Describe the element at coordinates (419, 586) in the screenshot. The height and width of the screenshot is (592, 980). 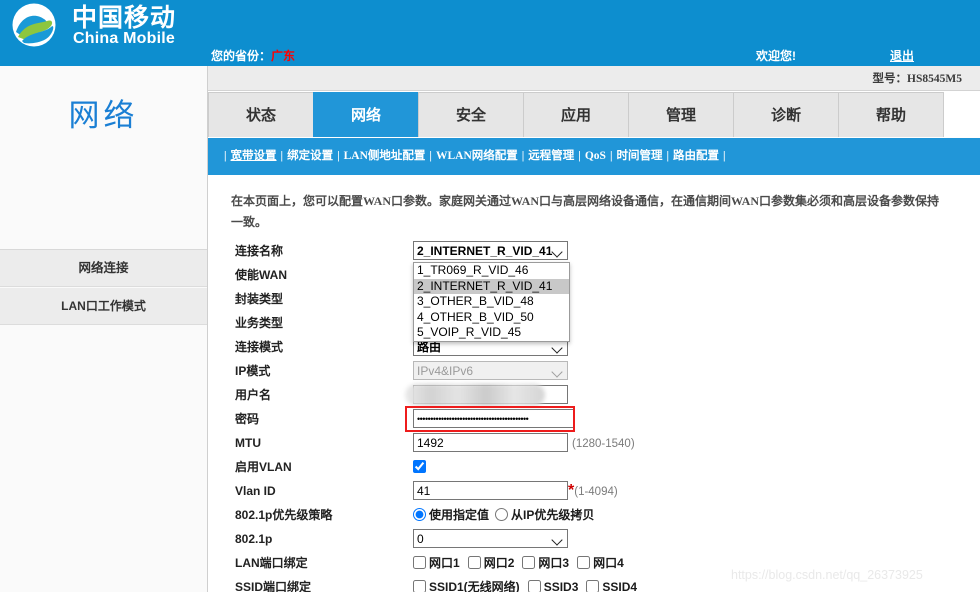
I see `ssid1-checkbox` at that location.